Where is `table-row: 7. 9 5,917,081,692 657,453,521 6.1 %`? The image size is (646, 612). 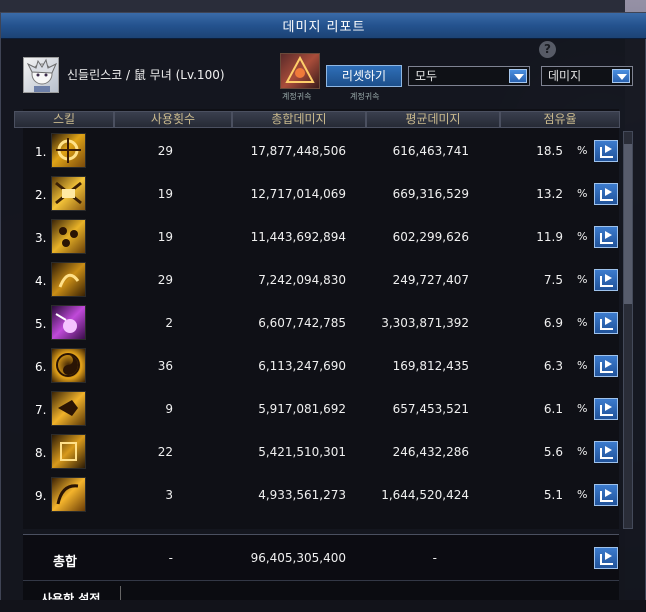 table-row: 7. 9 5,917,081,692 657,453,521 6.1 % is located at coordinates (321, 408).